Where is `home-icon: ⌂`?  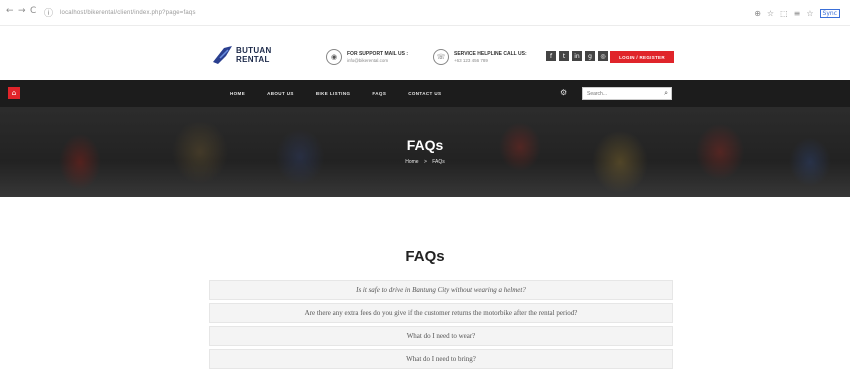 home-icon: ⌂ is located at coordinates (14, 93).